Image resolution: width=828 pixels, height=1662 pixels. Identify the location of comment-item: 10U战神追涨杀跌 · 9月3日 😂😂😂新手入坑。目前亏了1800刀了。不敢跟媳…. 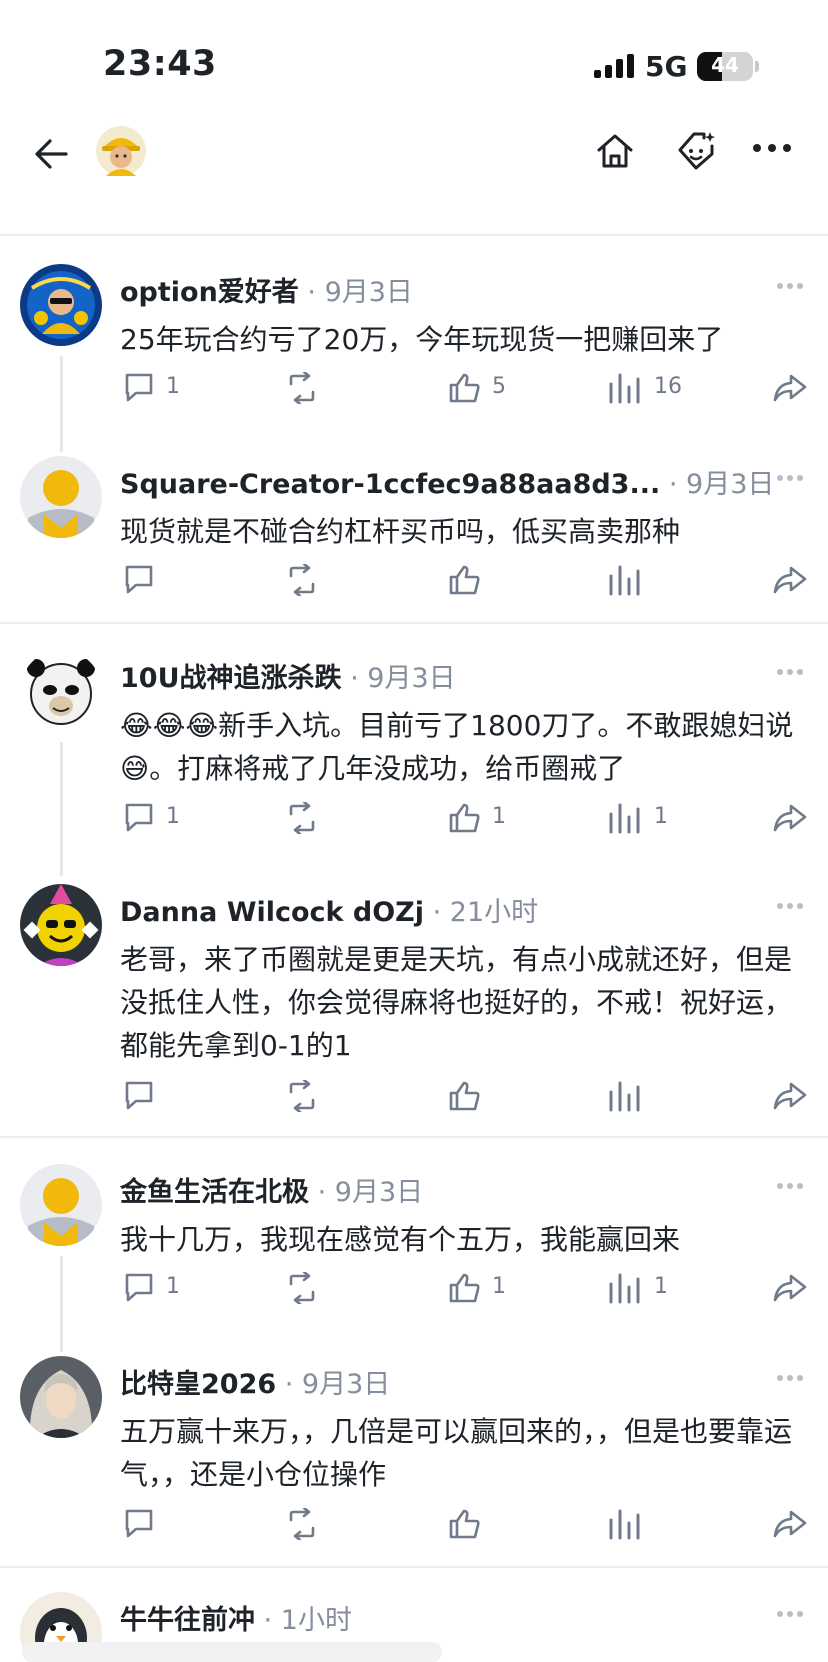
(414, 763).